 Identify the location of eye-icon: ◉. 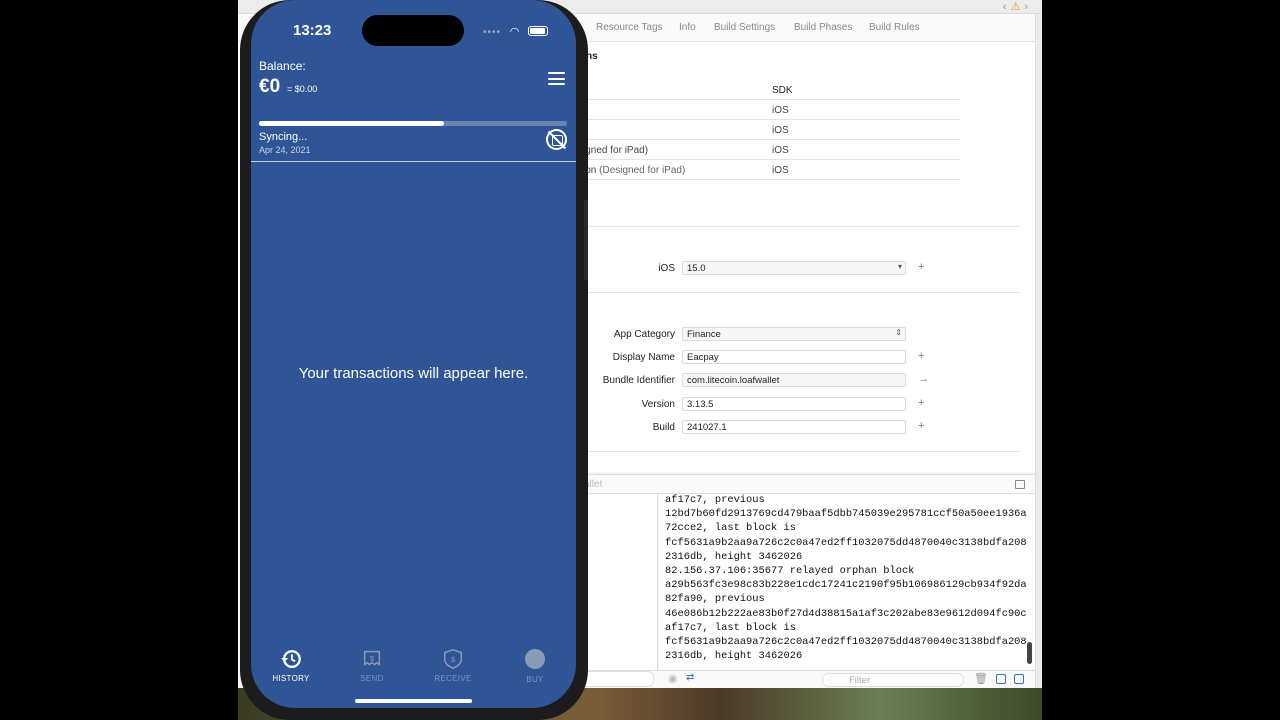
(673, 678).